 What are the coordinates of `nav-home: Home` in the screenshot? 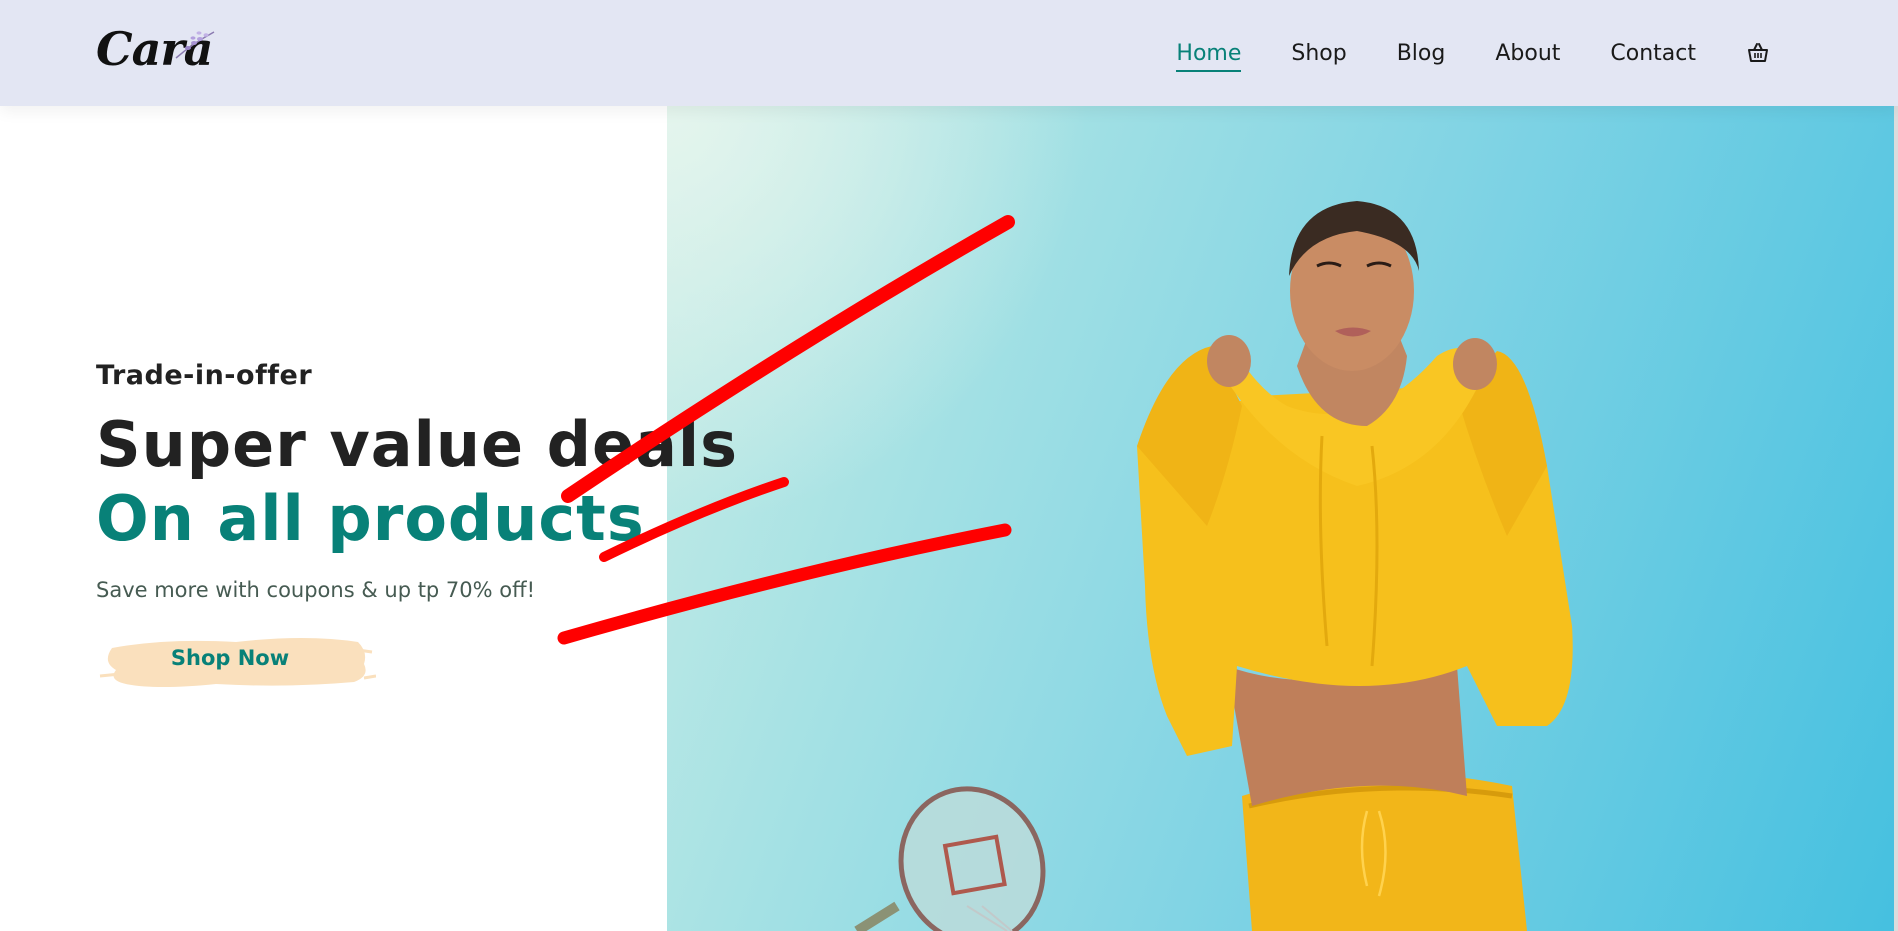 It's located at (1208, 56).